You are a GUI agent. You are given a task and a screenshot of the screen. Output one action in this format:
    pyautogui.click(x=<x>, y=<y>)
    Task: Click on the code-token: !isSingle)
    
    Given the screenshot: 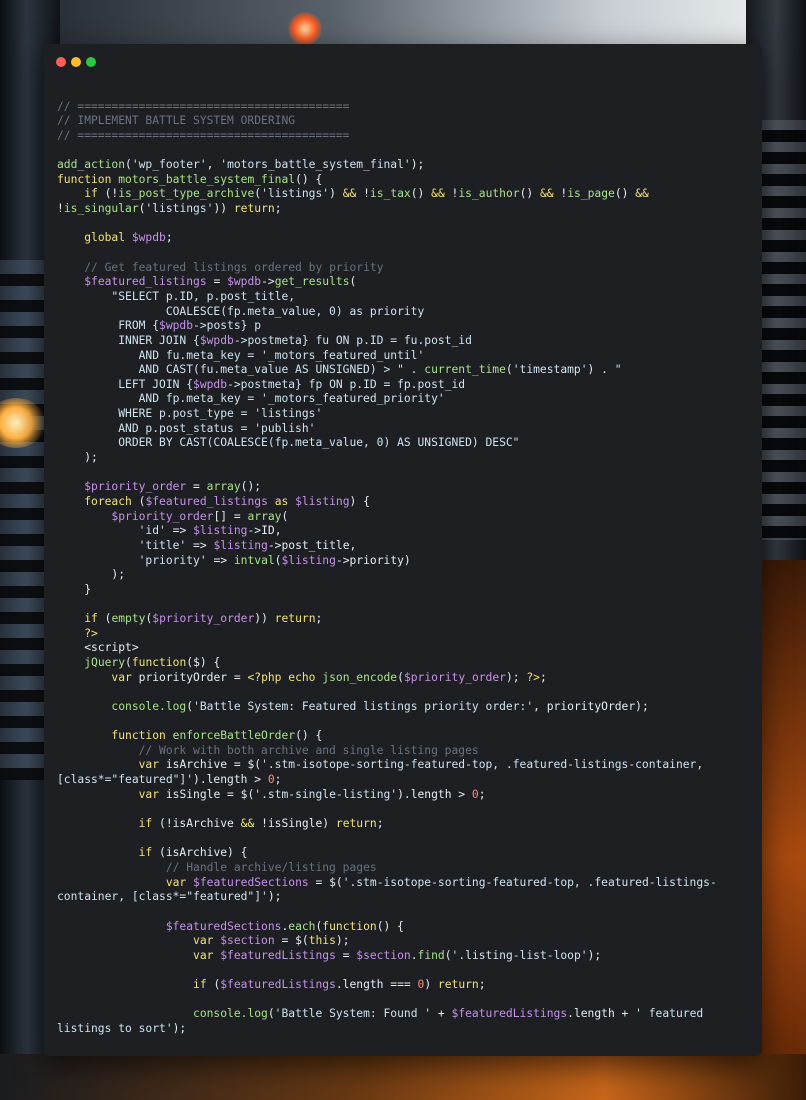 What is the action you would take?
    pyautogui.click(x=295, y=824)
    